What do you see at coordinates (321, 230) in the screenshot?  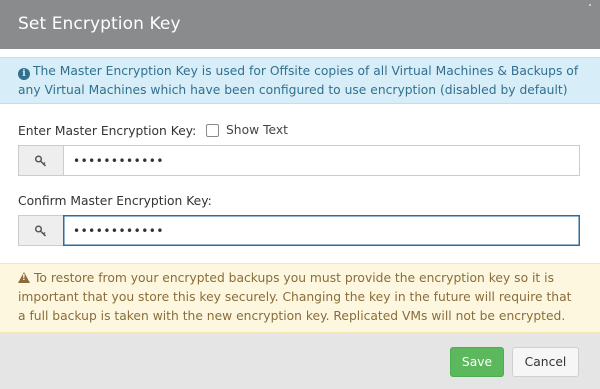 I see `confirm-key-input` at bounding box center [321, 230].